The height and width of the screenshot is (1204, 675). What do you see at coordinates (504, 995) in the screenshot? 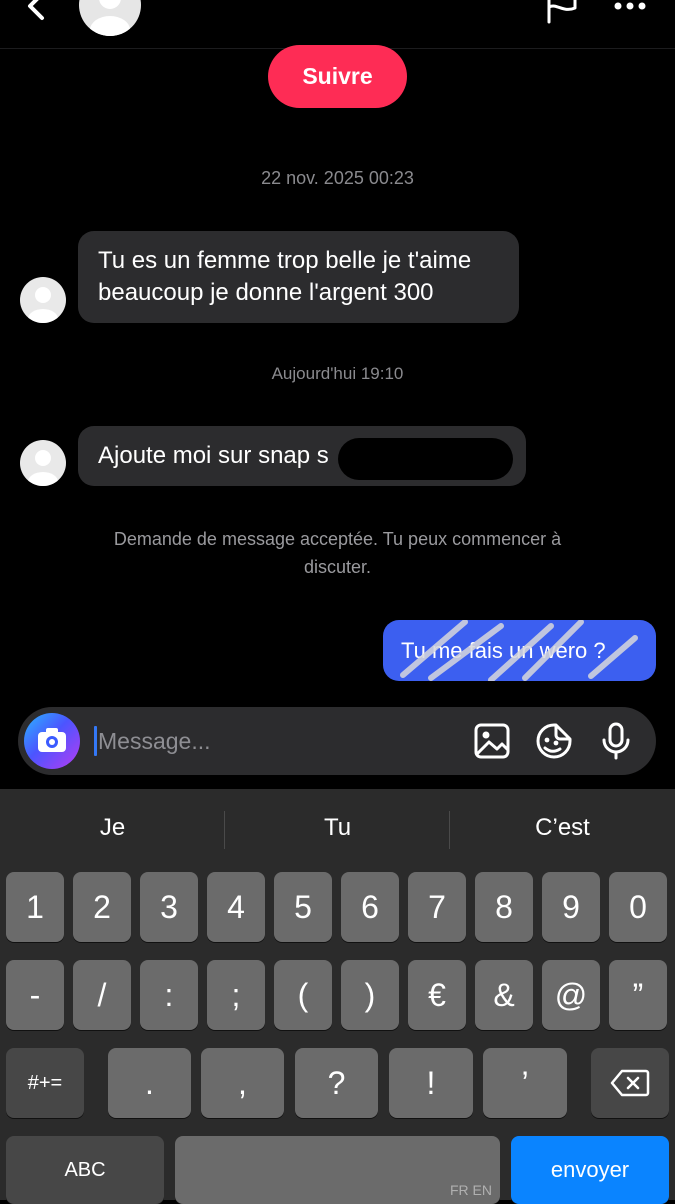
I see `key: &` at bounding box center [504, 995].